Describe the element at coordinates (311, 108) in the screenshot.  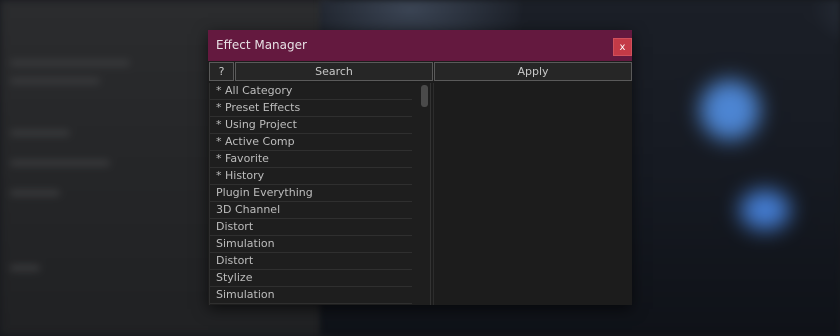
I see `list-item: * Preset Effects` at that location.